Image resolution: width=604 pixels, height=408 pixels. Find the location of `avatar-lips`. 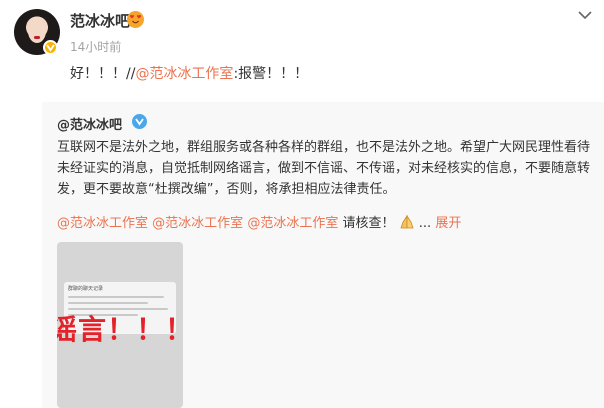

avatar-lips is located at coordinates (37, 37).